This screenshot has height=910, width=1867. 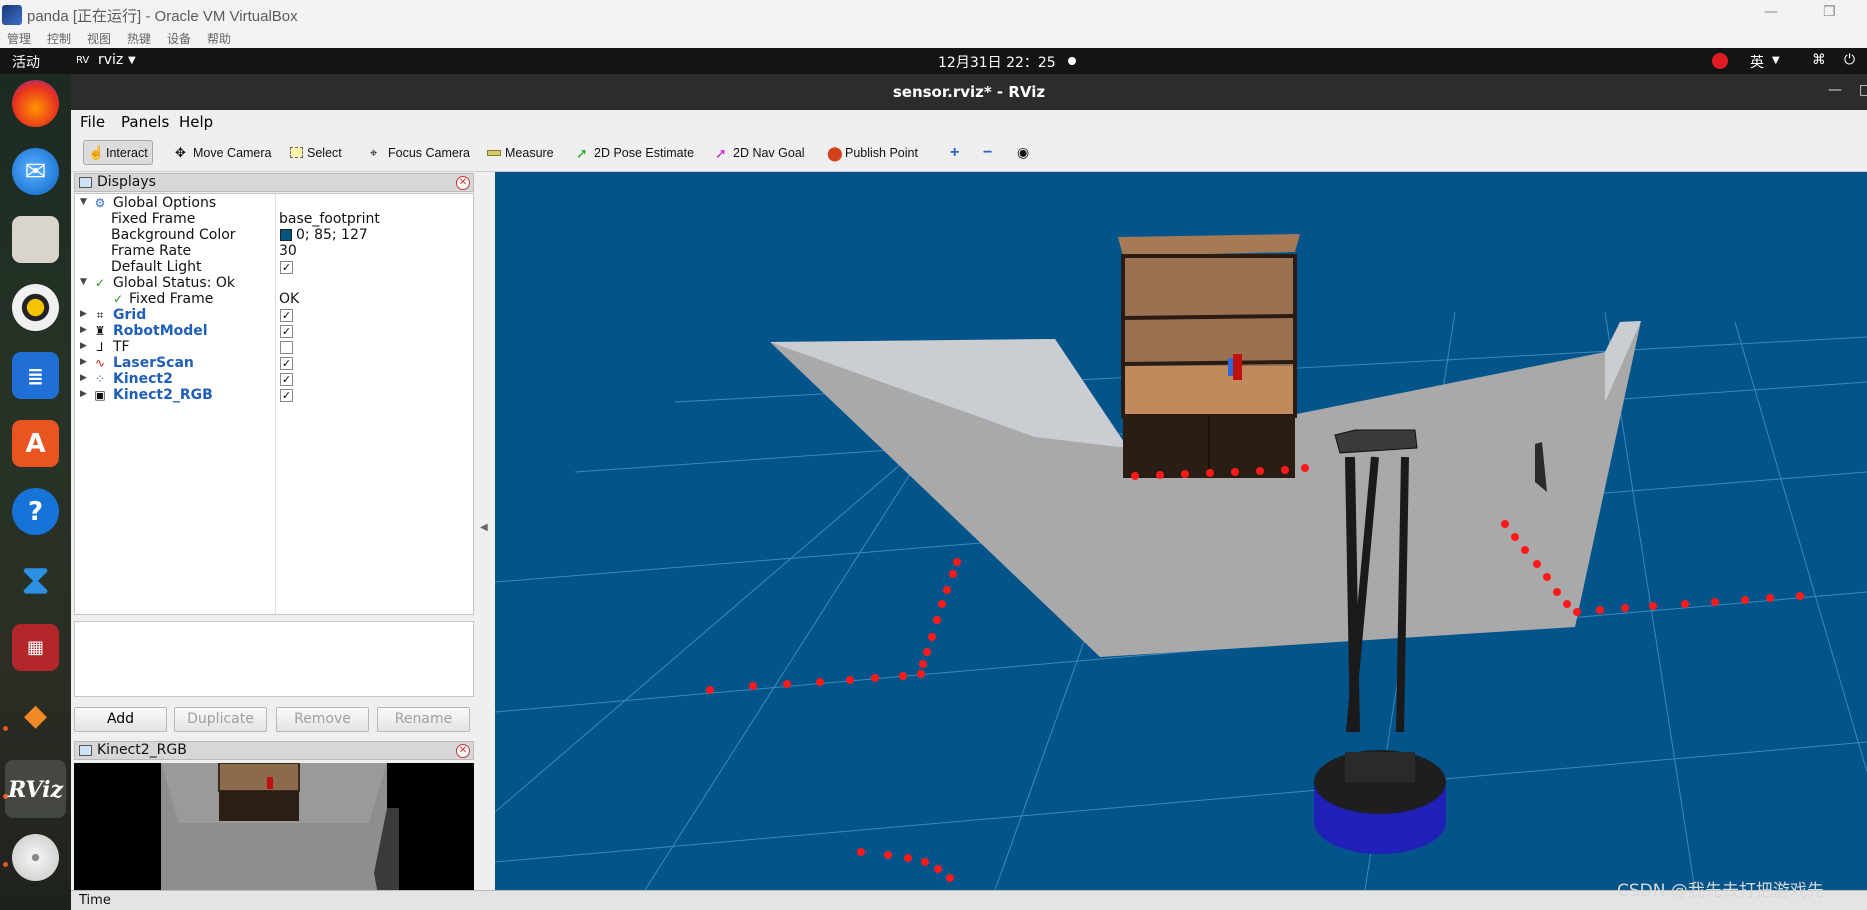 I want to click on menu-help: Help, so click(x=196, y=122).